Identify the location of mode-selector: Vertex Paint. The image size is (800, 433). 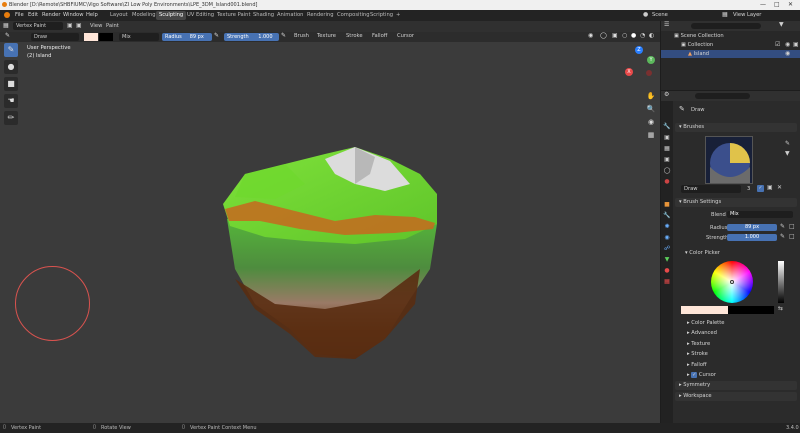
(38, 26).